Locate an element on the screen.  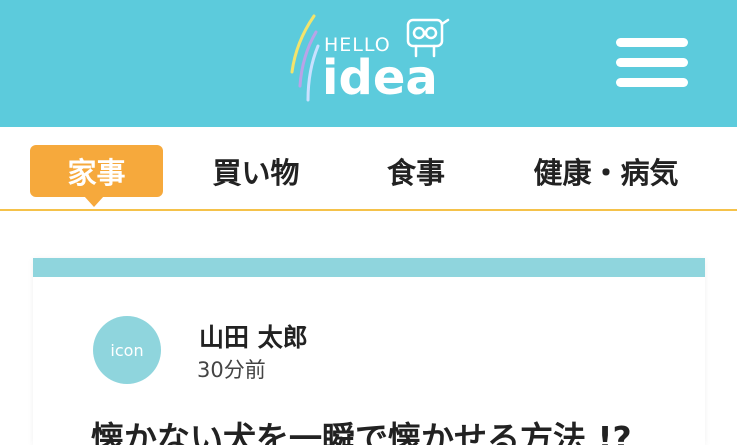
card-accent-bar is located at coordinates (369, 267).